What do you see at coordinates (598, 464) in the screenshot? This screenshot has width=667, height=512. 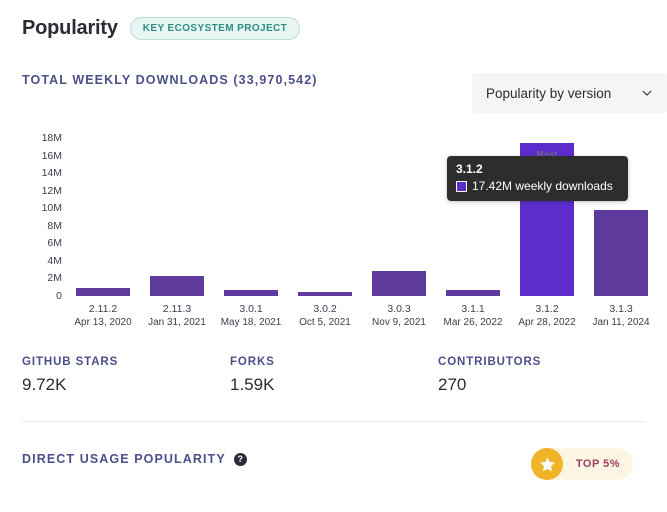 I see `top-percent-text: TOP 5%` at bounding box center [598, 464].